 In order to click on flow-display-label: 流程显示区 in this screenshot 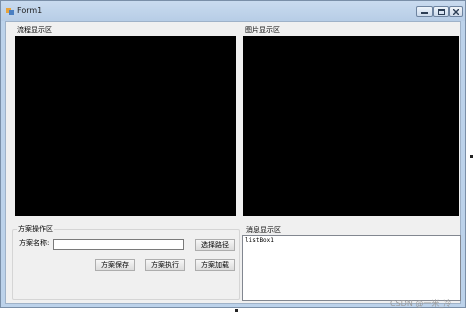, I will do `click(34, 30)`.